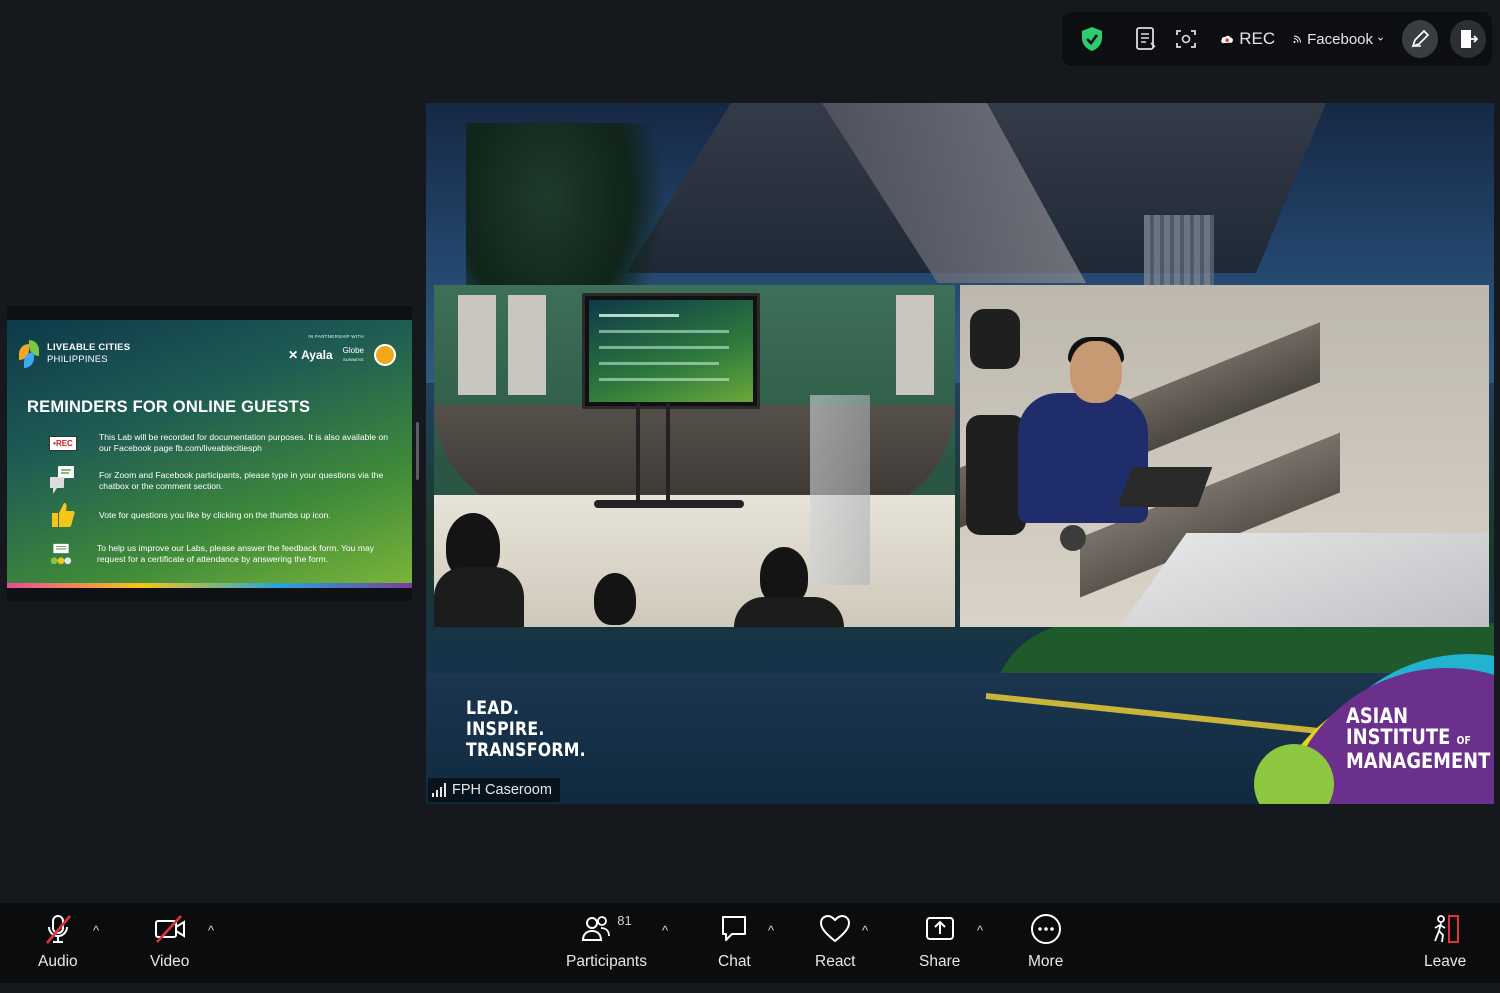 Image resolution: width=1500 pixels, height=993 pixels. What do you see at coordinates (1380, 39) in the screenshot?
I see `chevron-down-icon` at bounding box center [1380, 39].